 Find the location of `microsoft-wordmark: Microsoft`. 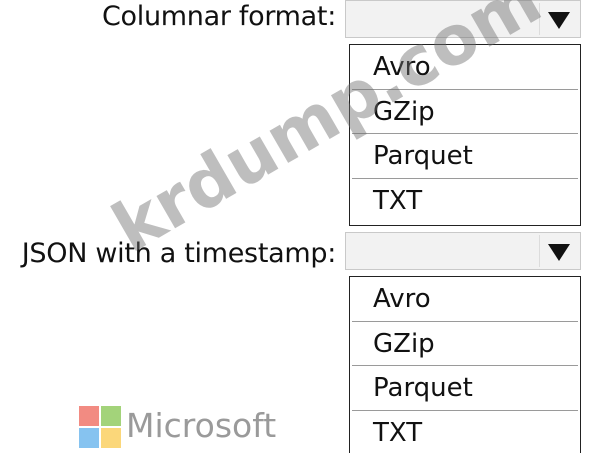

microsoft-wordmark: Microsoft is located at coordinates (201, 426).